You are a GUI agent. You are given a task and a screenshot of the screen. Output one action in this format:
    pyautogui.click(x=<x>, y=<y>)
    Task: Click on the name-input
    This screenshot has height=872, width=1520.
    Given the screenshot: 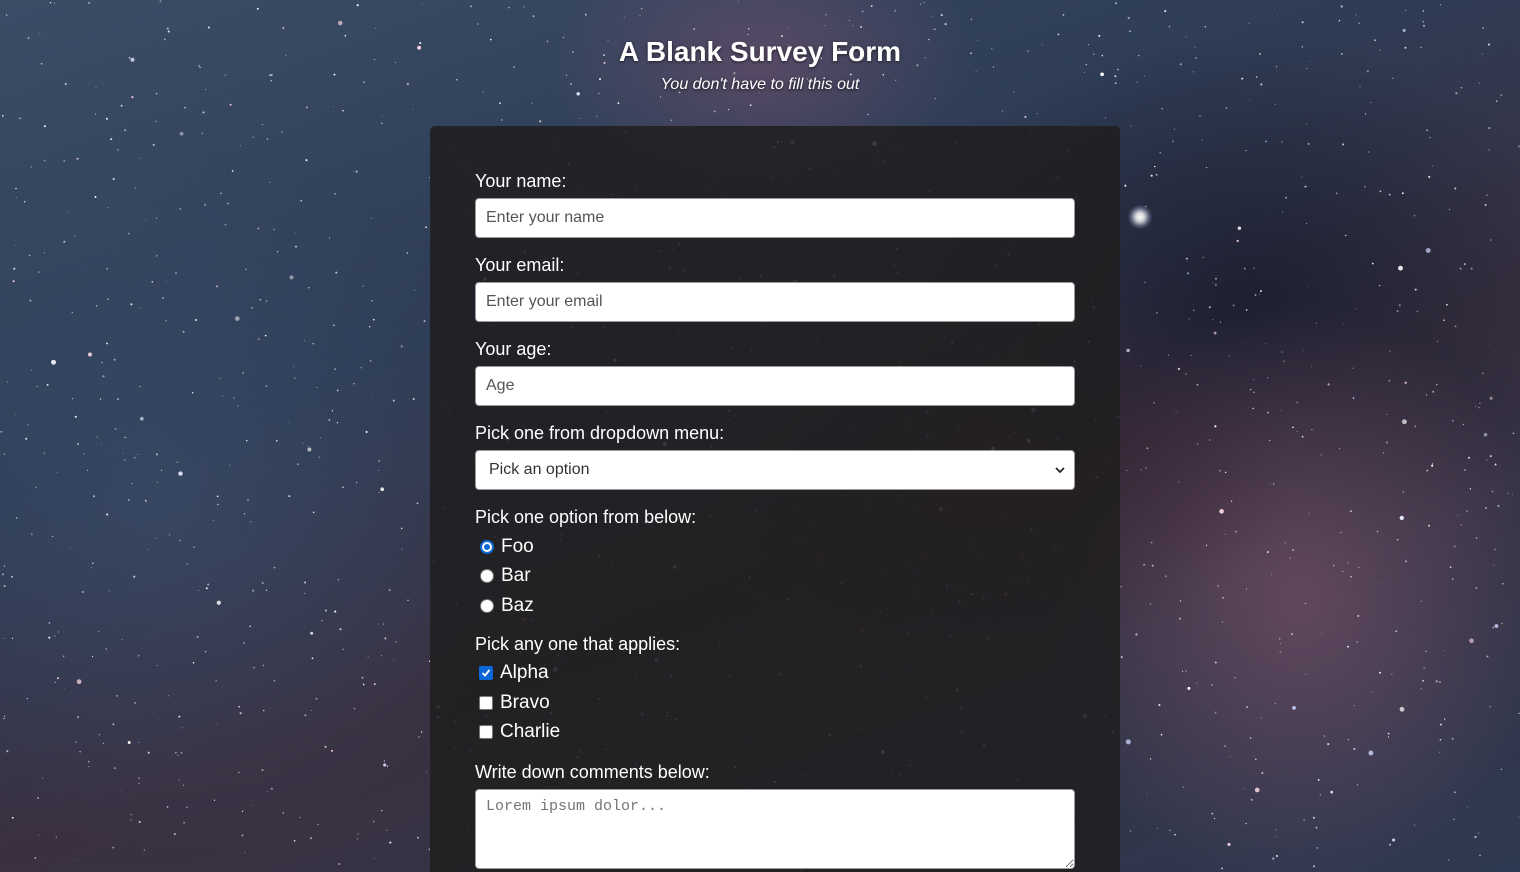 What is the action you would take?
    pyautogui.click(x=775, y=218)
    